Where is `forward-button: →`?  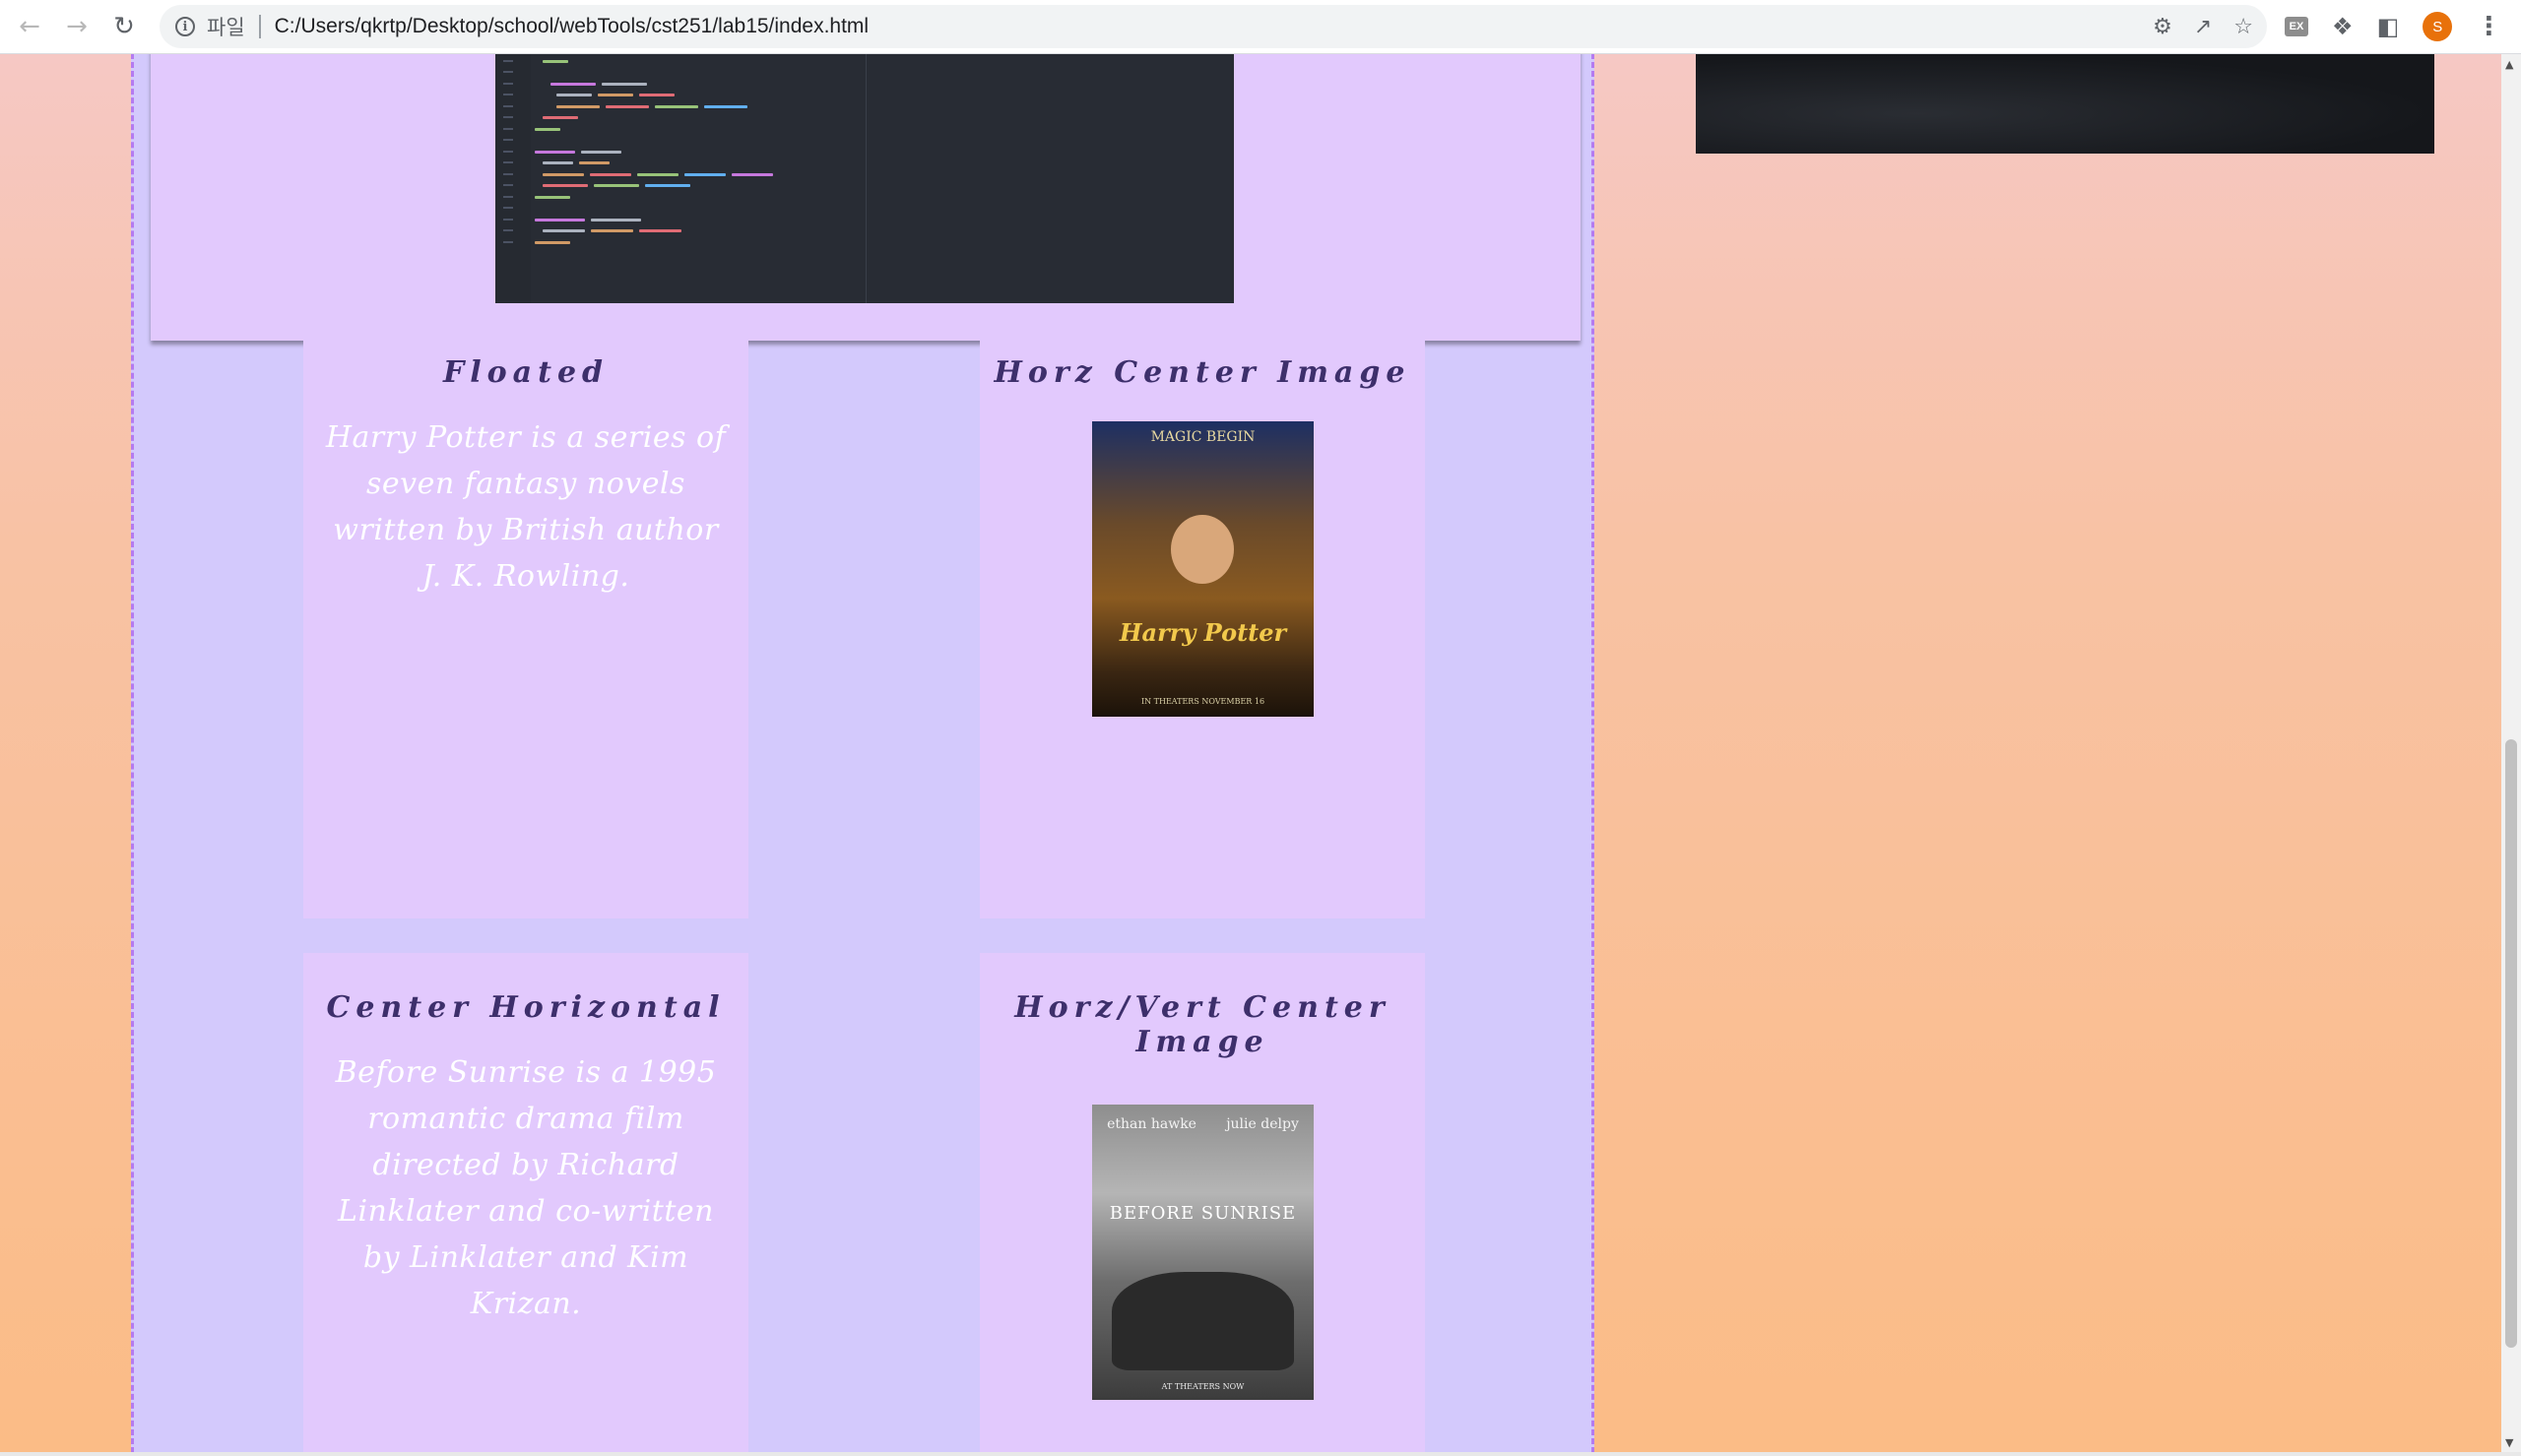
forward-button: → is located at coordinates (77, 26).